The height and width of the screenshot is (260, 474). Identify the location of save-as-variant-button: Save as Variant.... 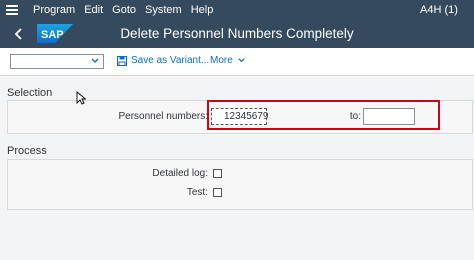
(163, 60).